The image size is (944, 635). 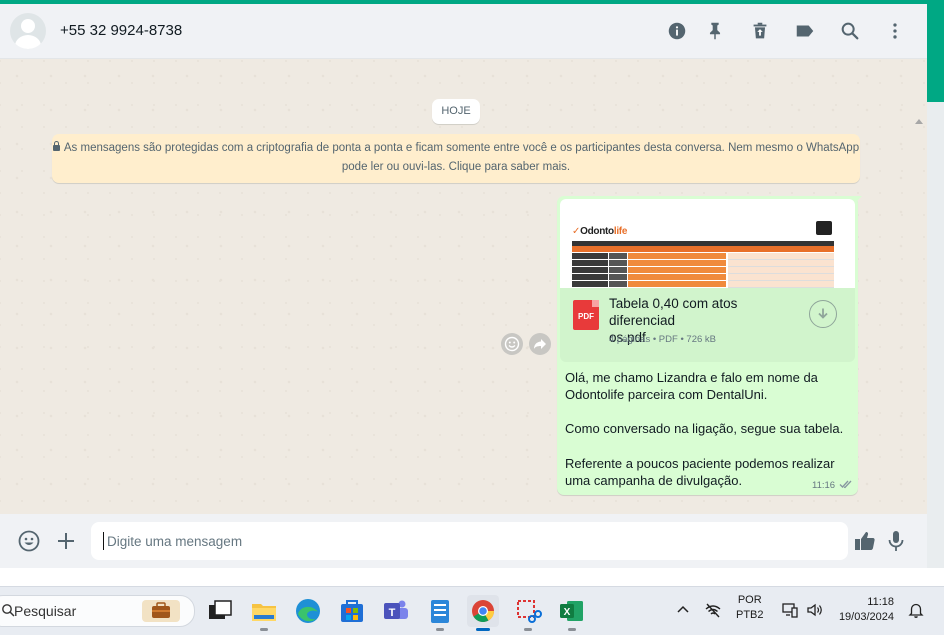 What do you see at coordinates (161, 611) in the screenshot?
I see `work-bag-icon` at bounding box center [161, 611].